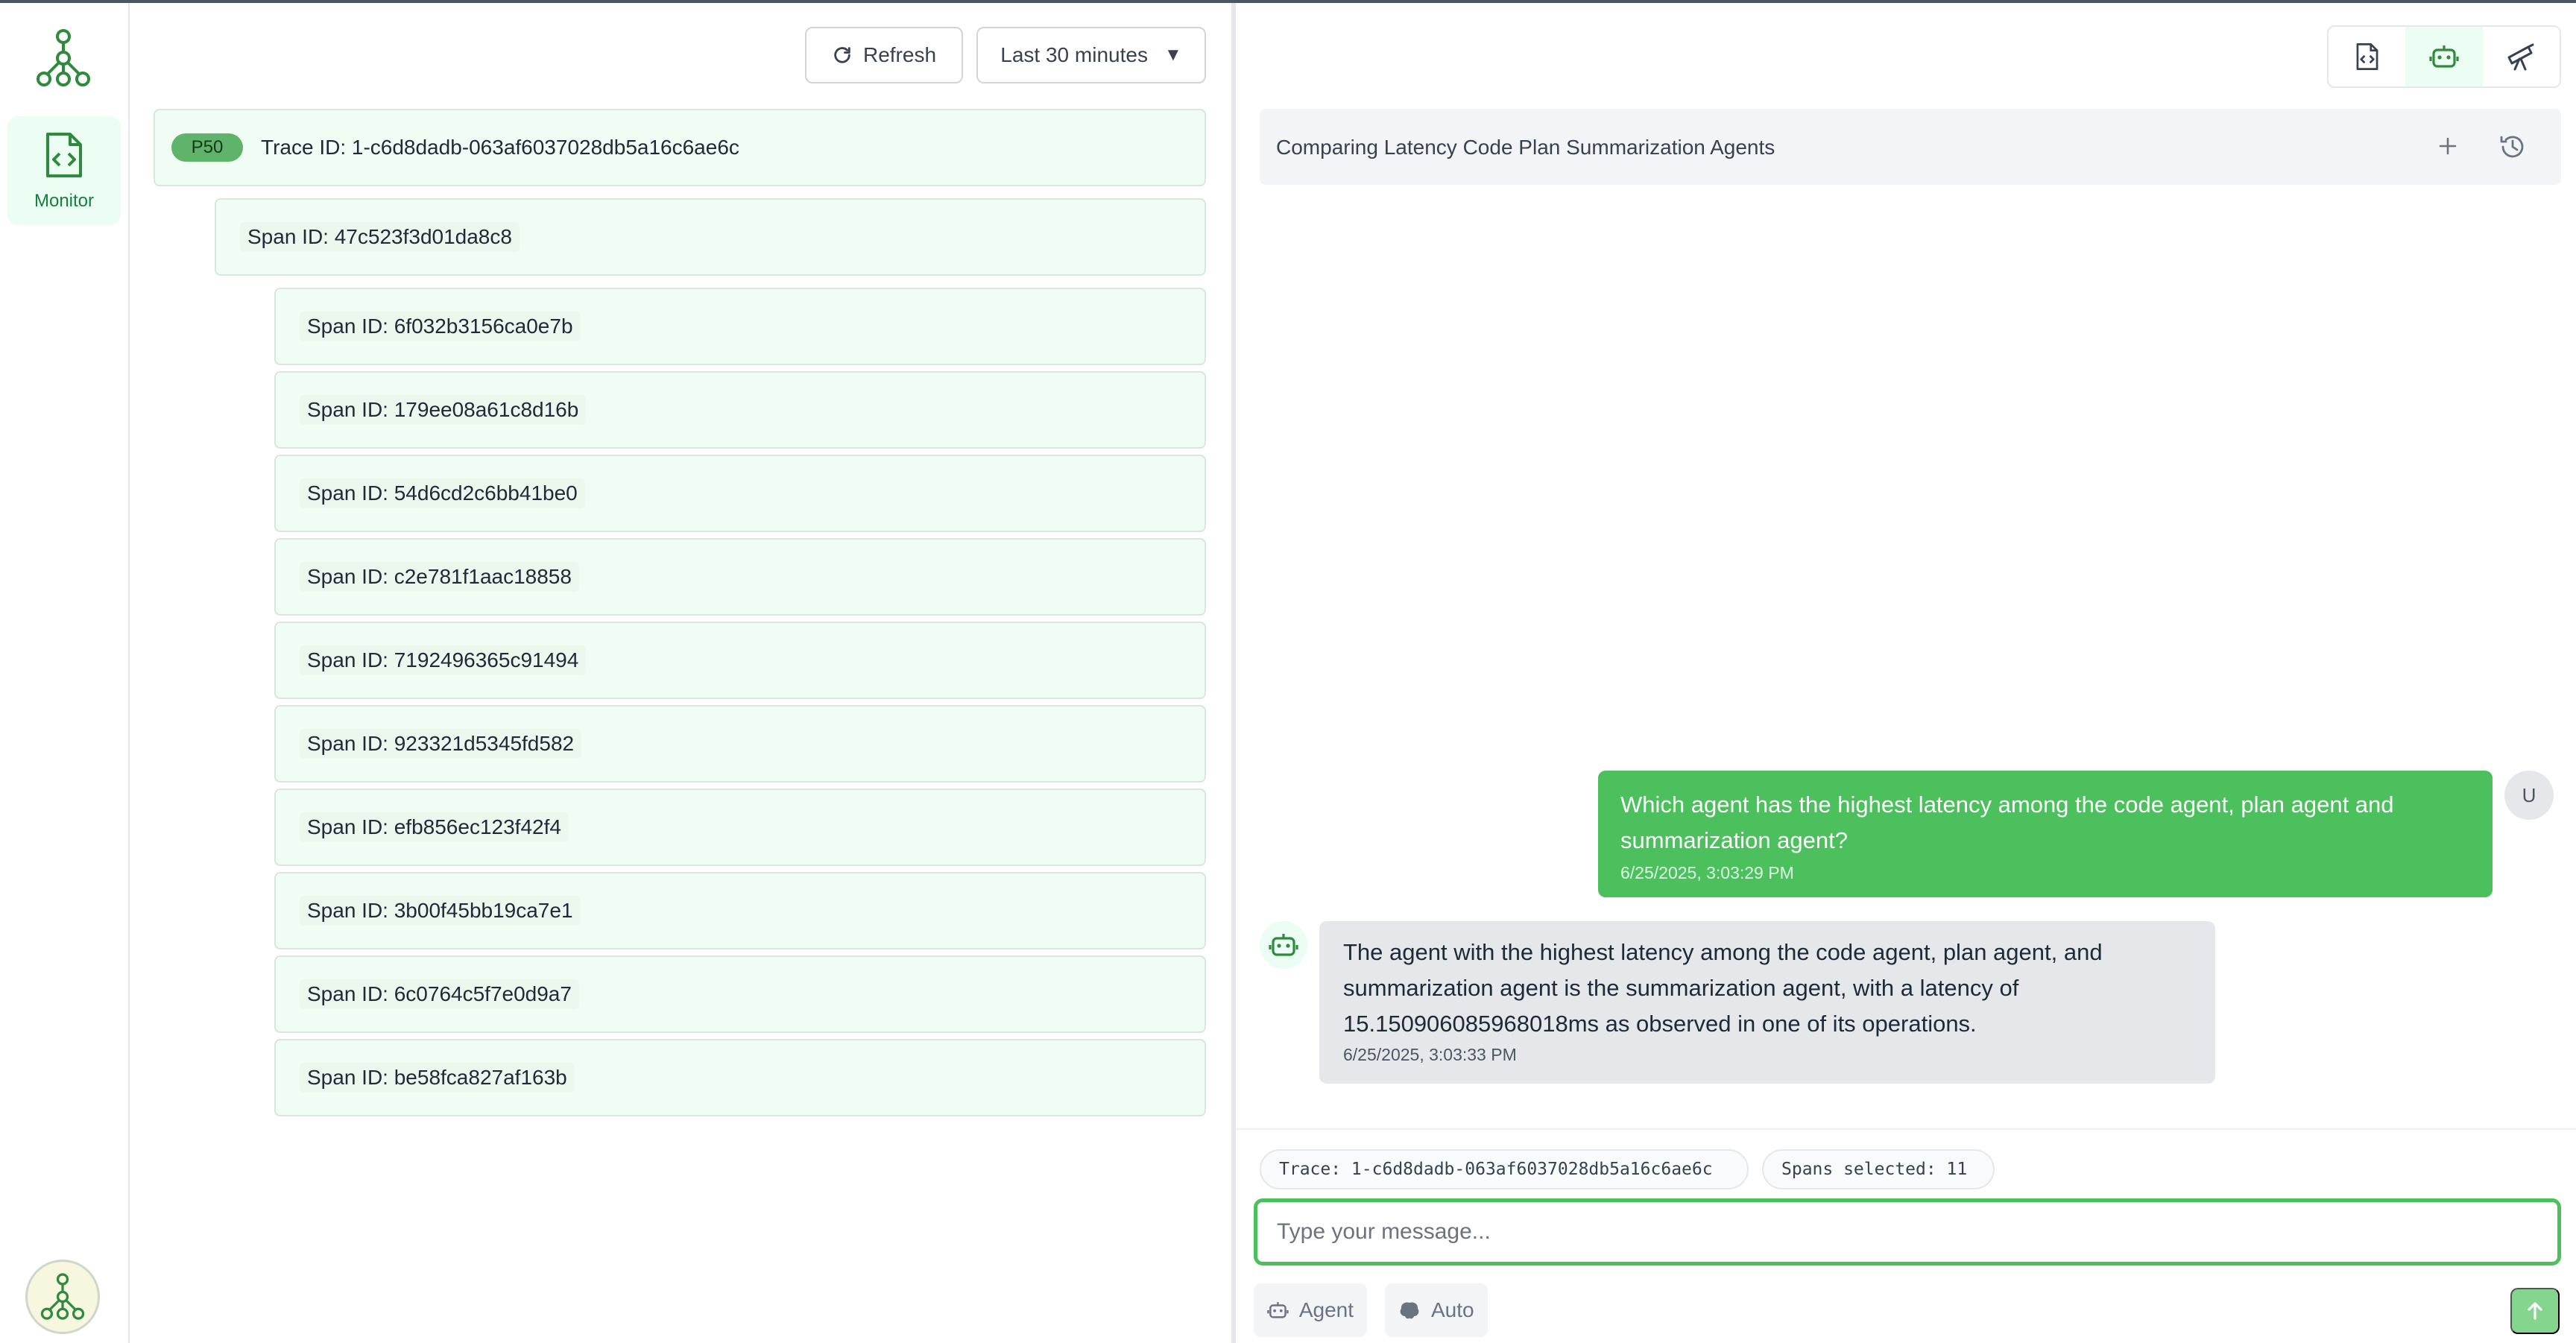 The height and width of the screenshot is (1343, 2576). I want to click on span-row: Span ID: be58fca827af163b, so click(740, 1077).